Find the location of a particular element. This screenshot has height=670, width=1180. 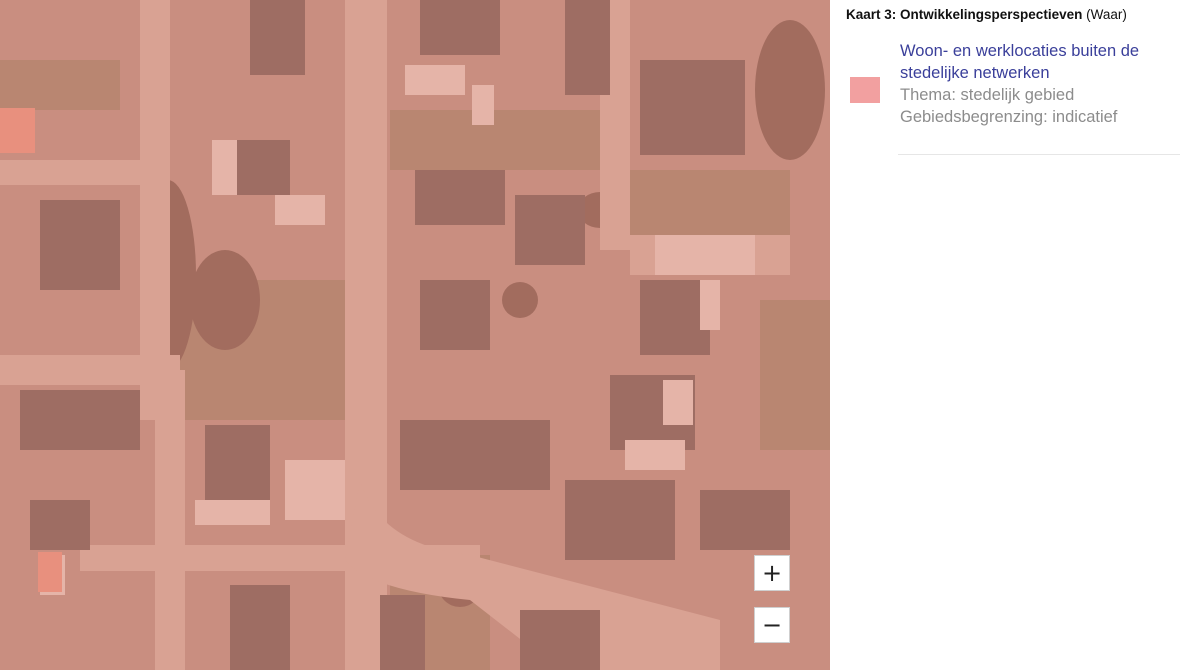

legend-entry-theme: Thema: stedelijk gebied is located at coordinates (987, 95).